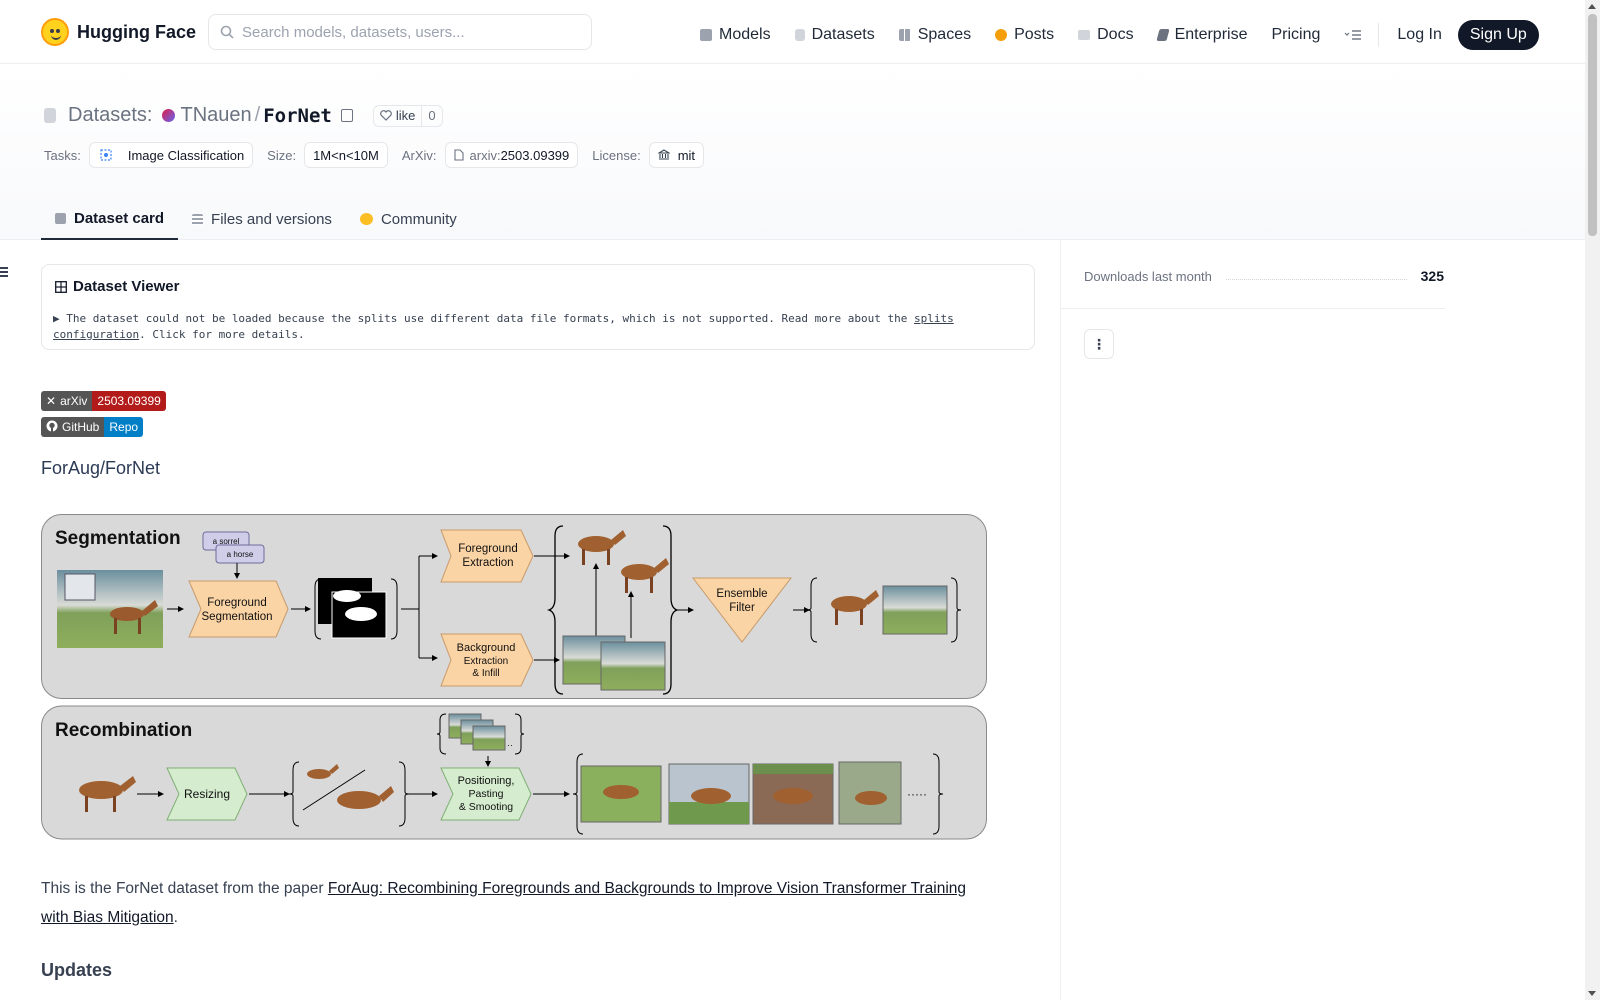 This screenshot has width=1600, height=1000. Describe the element at coordinates (346, 155) in the screenshot. I see `size-tag: 1M<n<10M` at that location.